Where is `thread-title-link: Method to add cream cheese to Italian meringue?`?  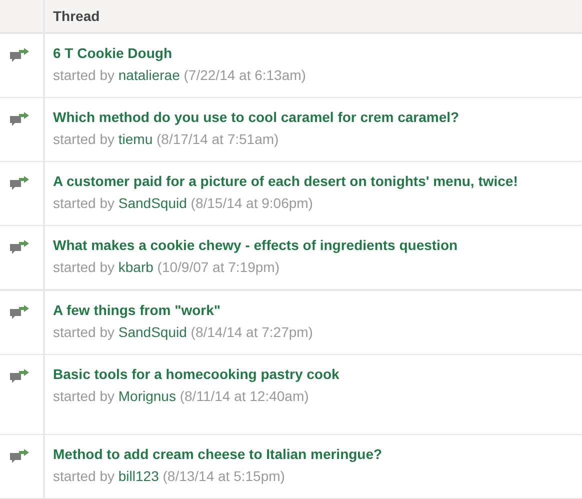 thread-title-link: Method to add cream cheese to Italian meringue? is located at coordinates (217, 454).